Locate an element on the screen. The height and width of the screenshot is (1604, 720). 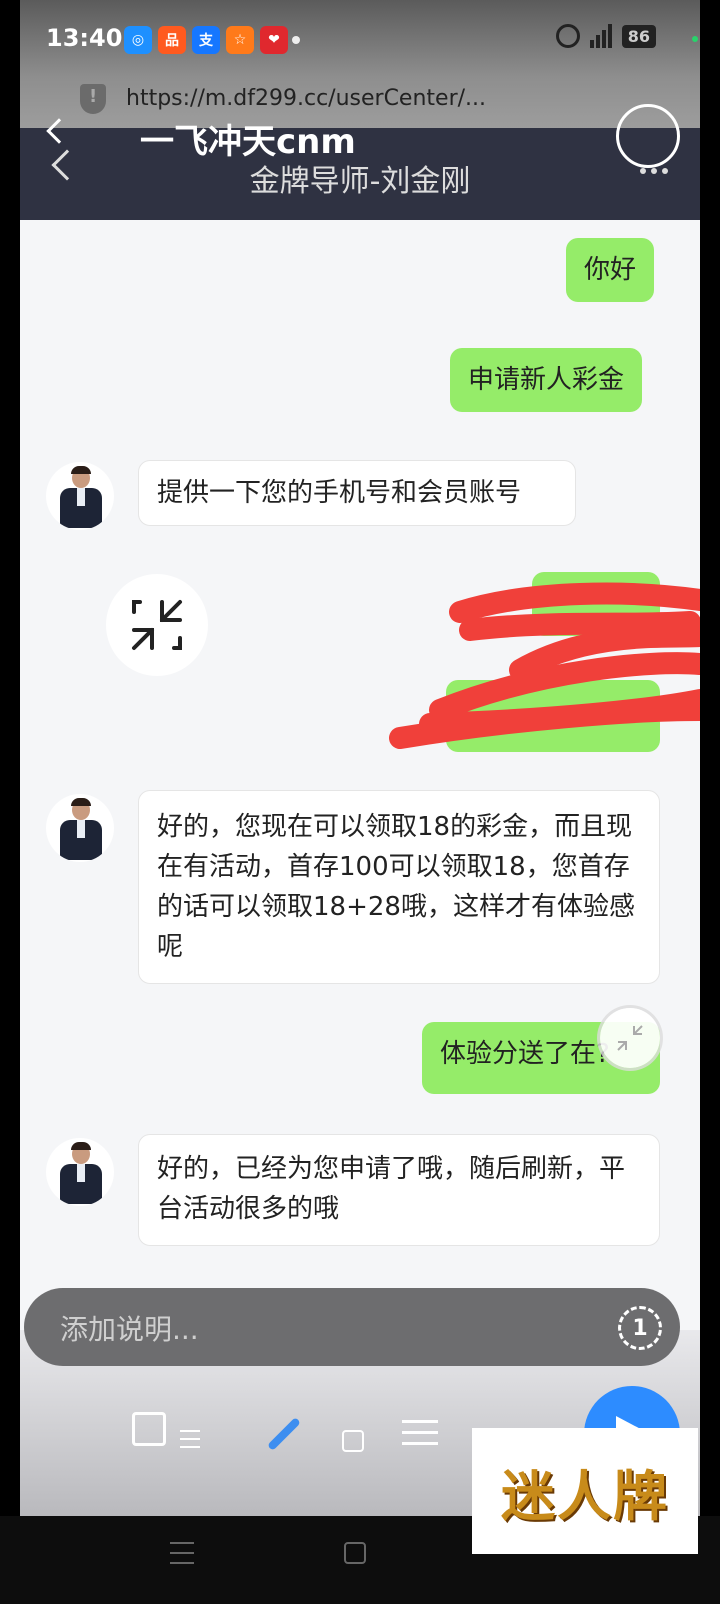
overlay-caption: 一飞冲天cnm is located at coordinates (248, 142).